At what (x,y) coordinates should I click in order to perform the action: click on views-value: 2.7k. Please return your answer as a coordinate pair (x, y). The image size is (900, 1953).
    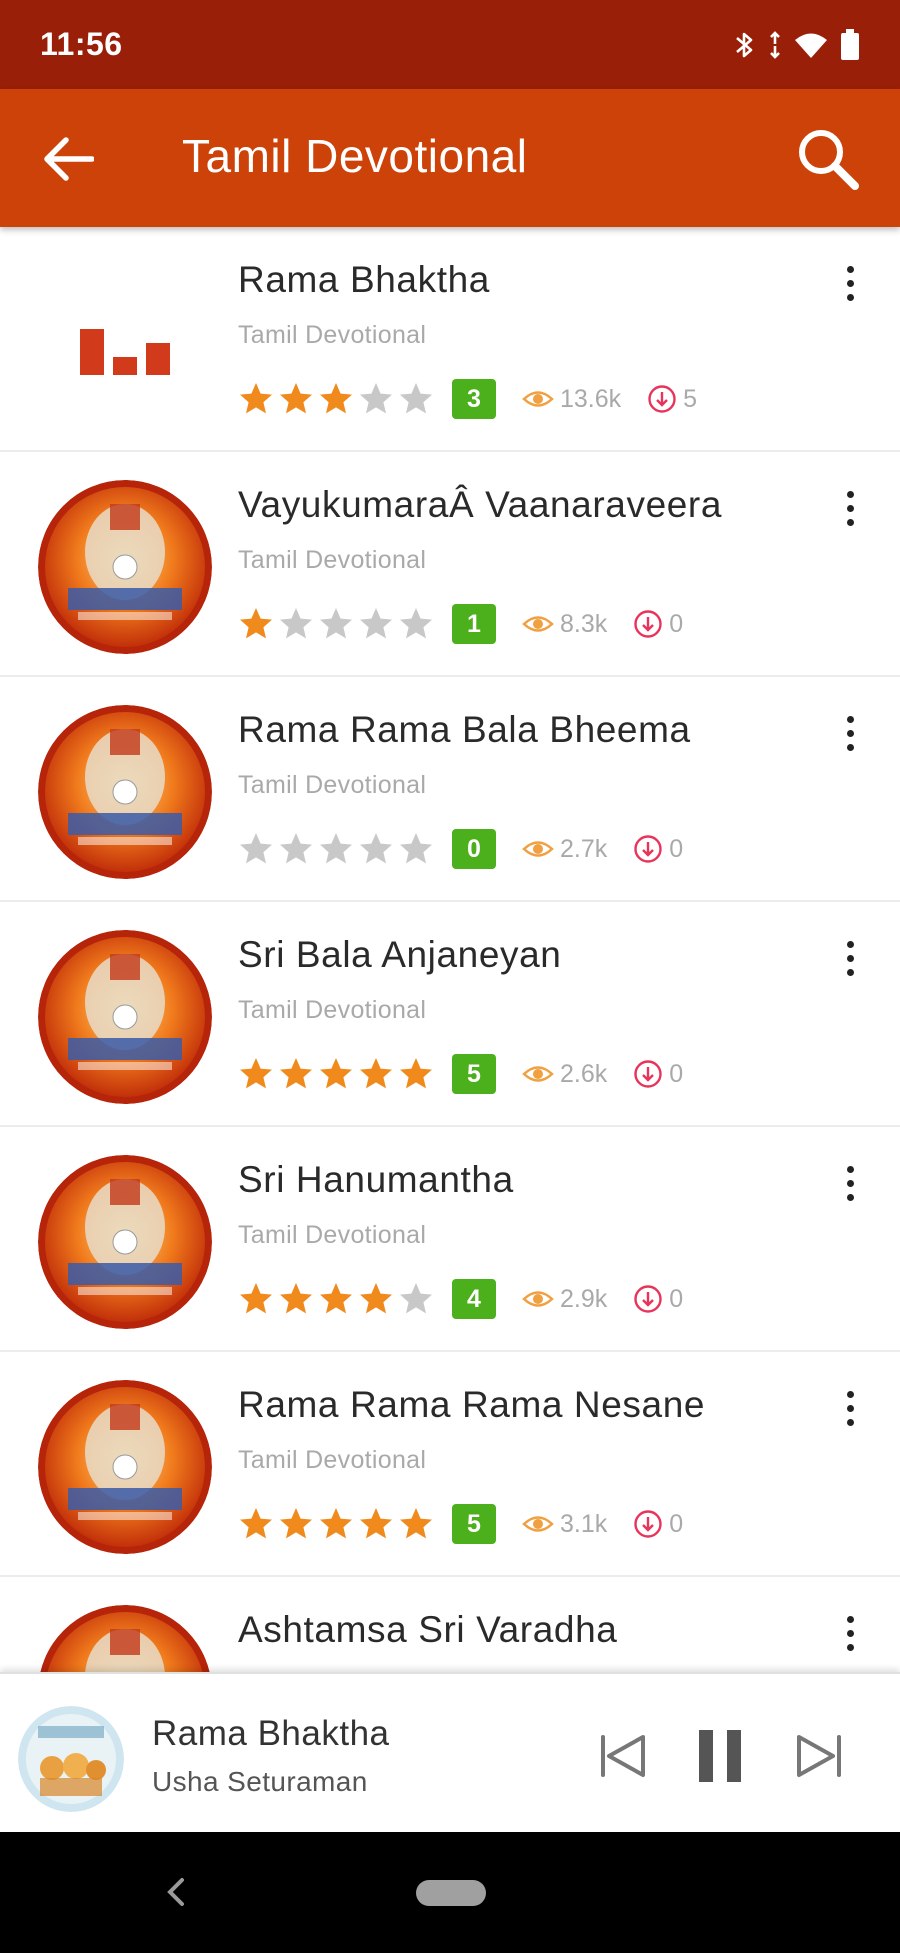
    Looking at the image, I should click on (584, 848).